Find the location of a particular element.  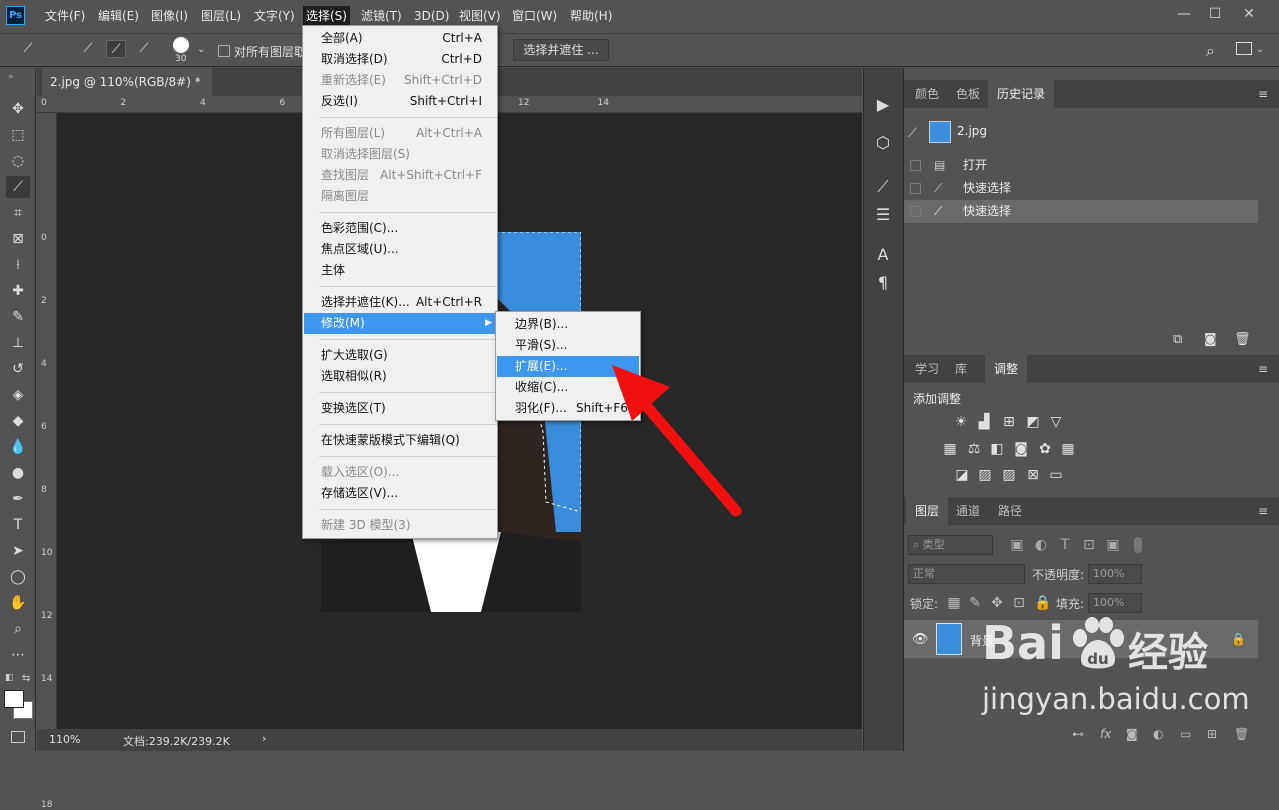

lock-all-icon: 🔒 is located at coordinates (1043, 603).